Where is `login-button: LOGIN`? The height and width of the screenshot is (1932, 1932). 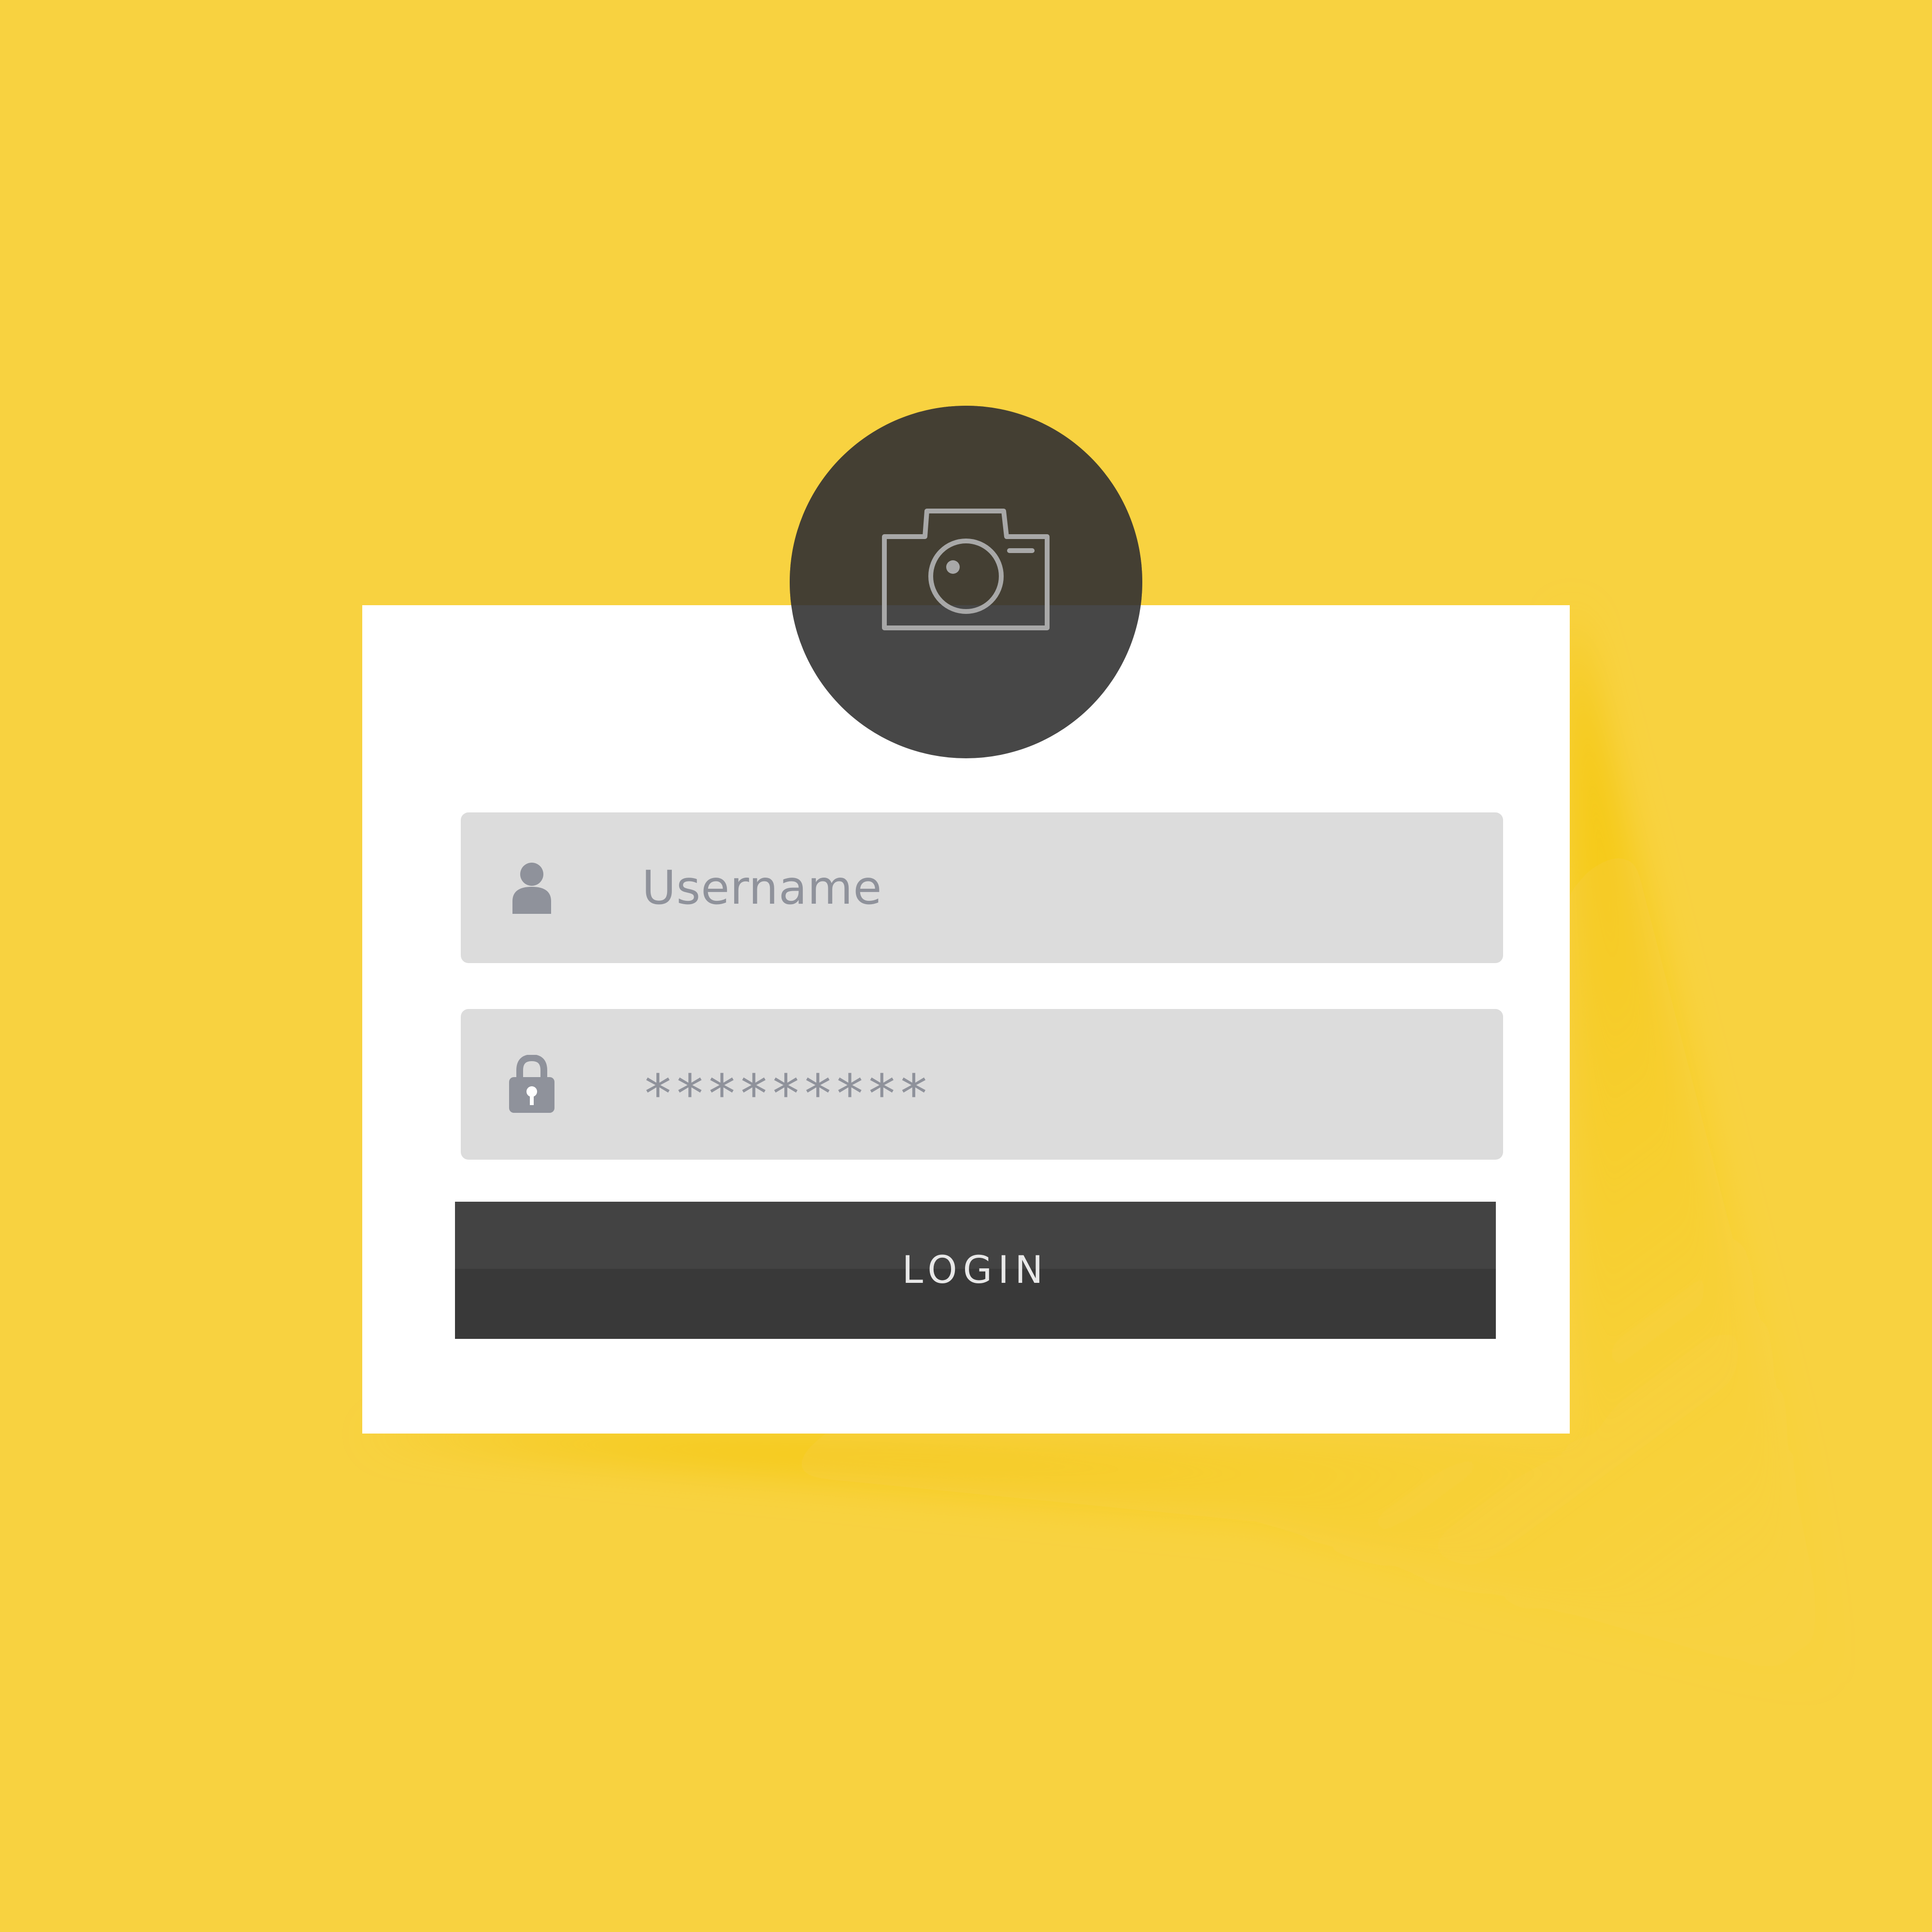 login-button: LOGIN is located at coordinates (975, 1270).